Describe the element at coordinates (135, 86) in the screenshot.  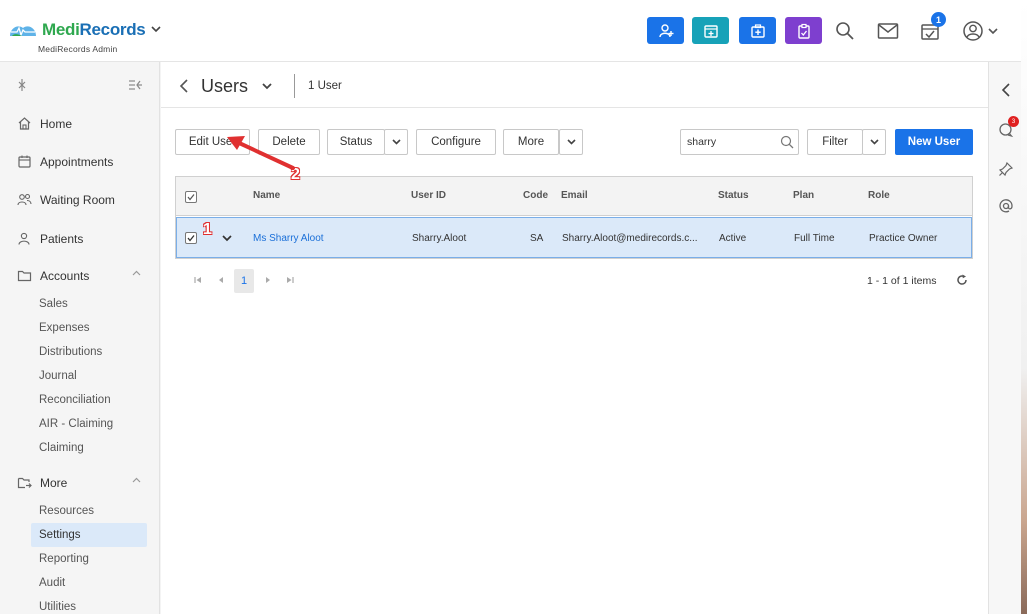
I see `collapse-sidebar-icon` at that location.